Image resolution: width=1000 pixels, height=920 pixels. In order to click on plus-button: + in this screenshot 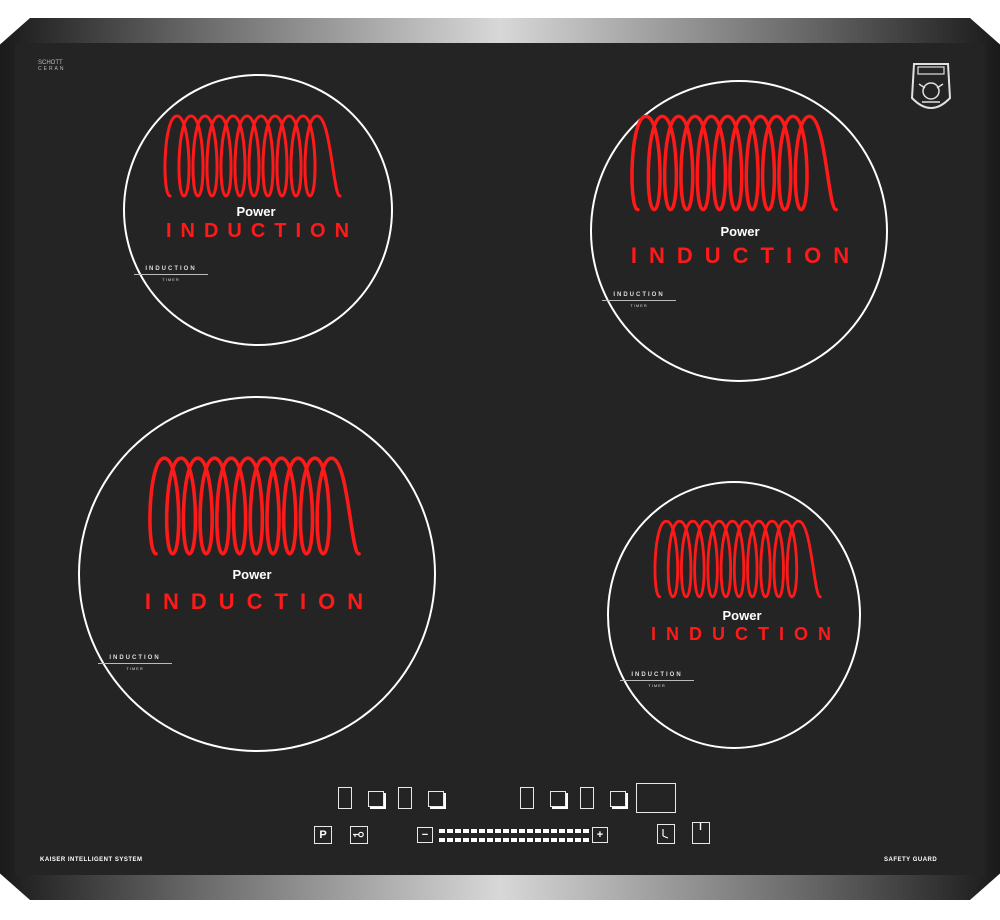, I will do `click(600, 835)`.